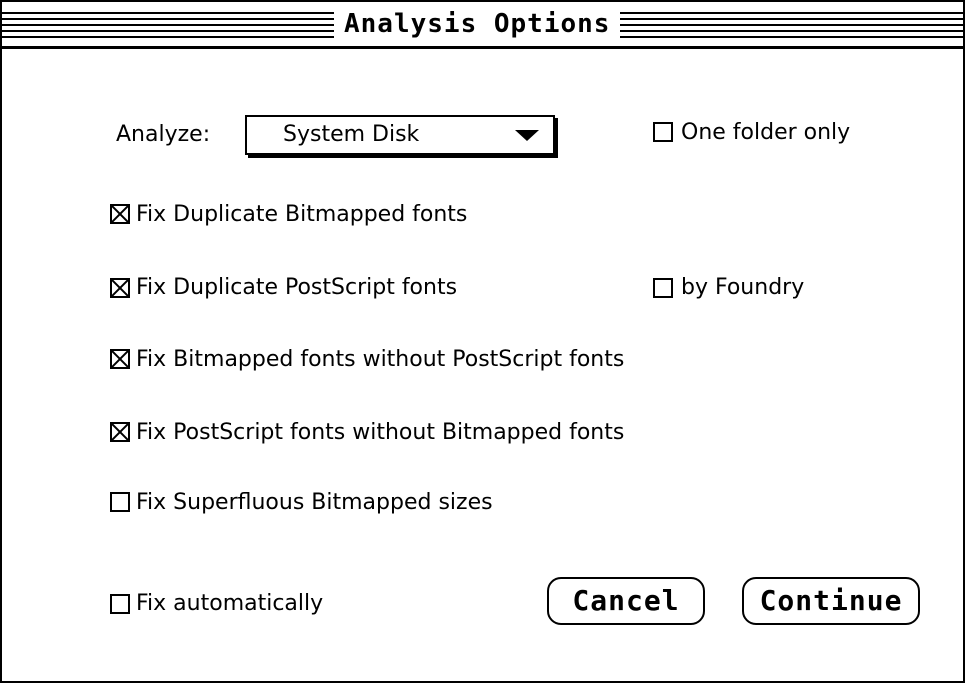 The image size is (965, 683). I want to click on fix-duplicate-postscript-label: Fix Duplicate PostScript fonts, so click(297, 287).